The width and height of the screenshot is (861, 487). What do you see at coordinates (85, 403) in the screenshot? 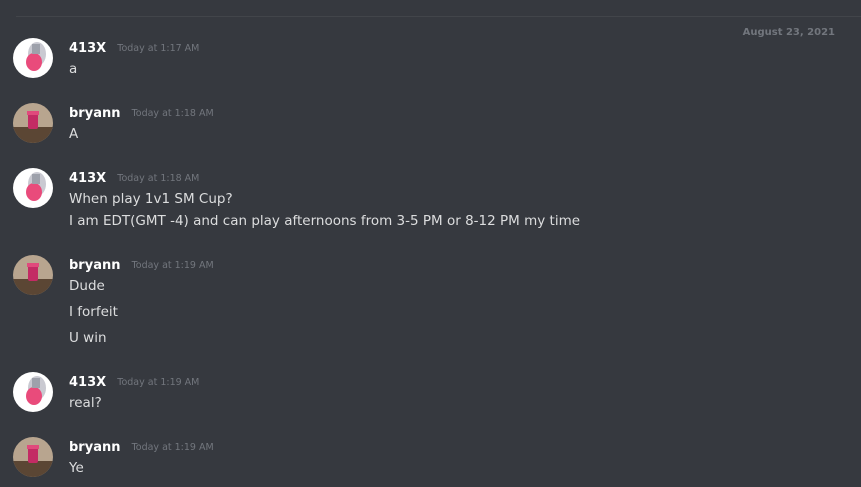
I see `message-text: real?` at bounding box center [85, 403].